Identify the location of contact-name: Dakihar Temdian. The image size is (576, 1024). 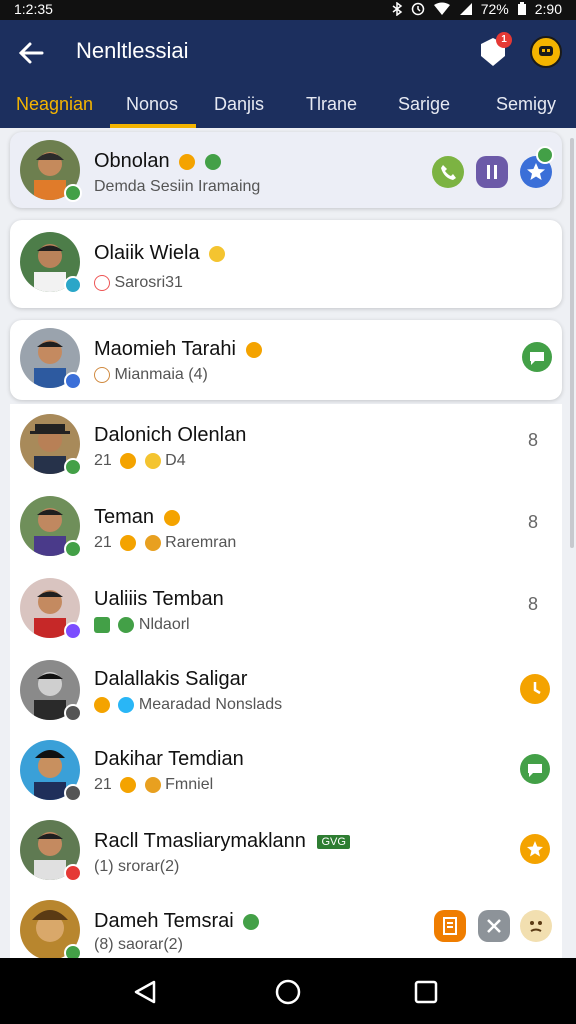
(169, 759).